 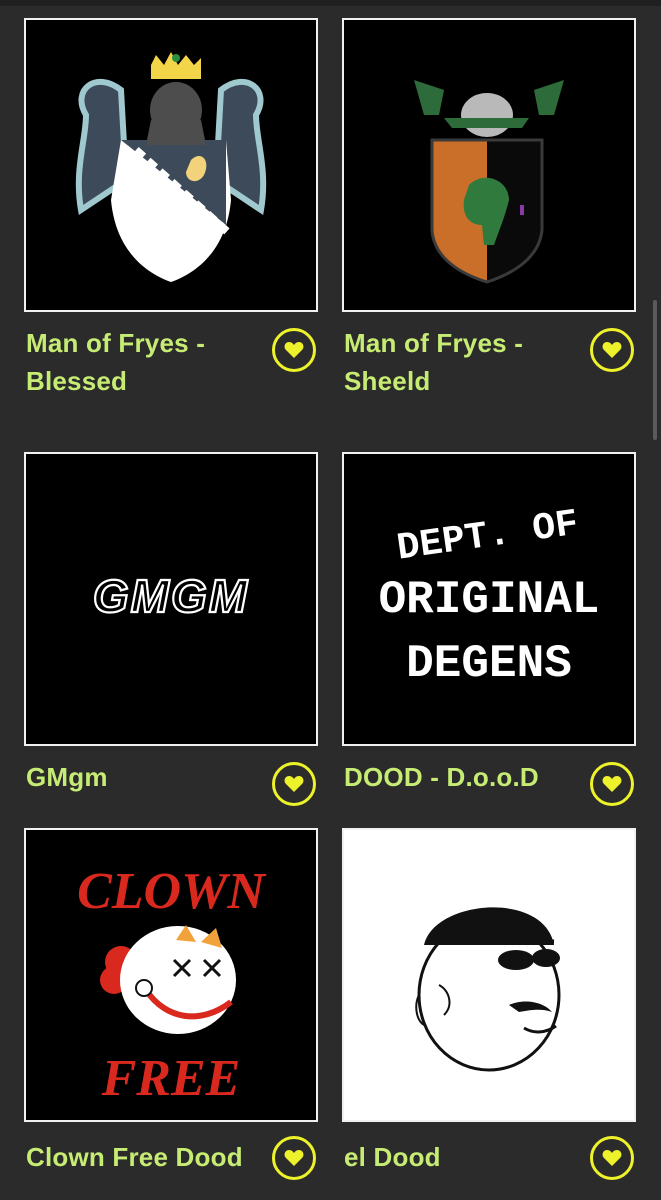 I want to click on nft-image-clown-free-dood: CLOWN FREE, so click(x=171, y=975).